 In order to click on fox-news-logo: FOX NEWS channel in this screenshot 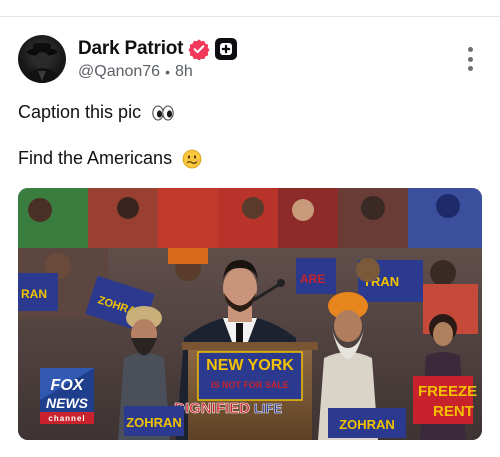, I will do `click(67, 396)`.